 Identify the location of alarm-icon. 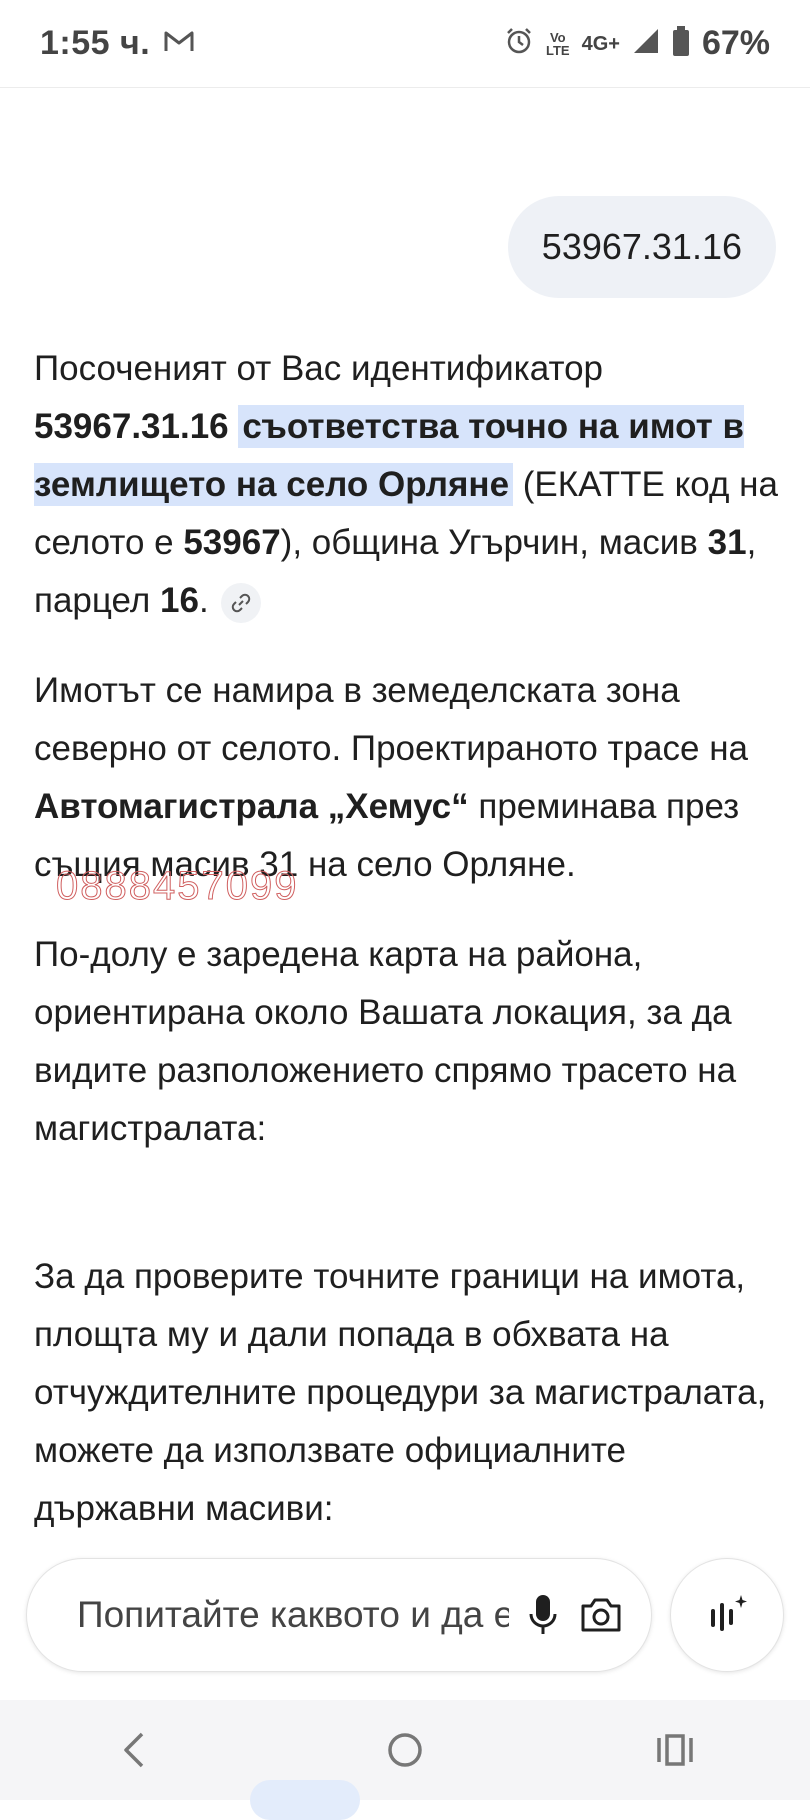
(519, 43).